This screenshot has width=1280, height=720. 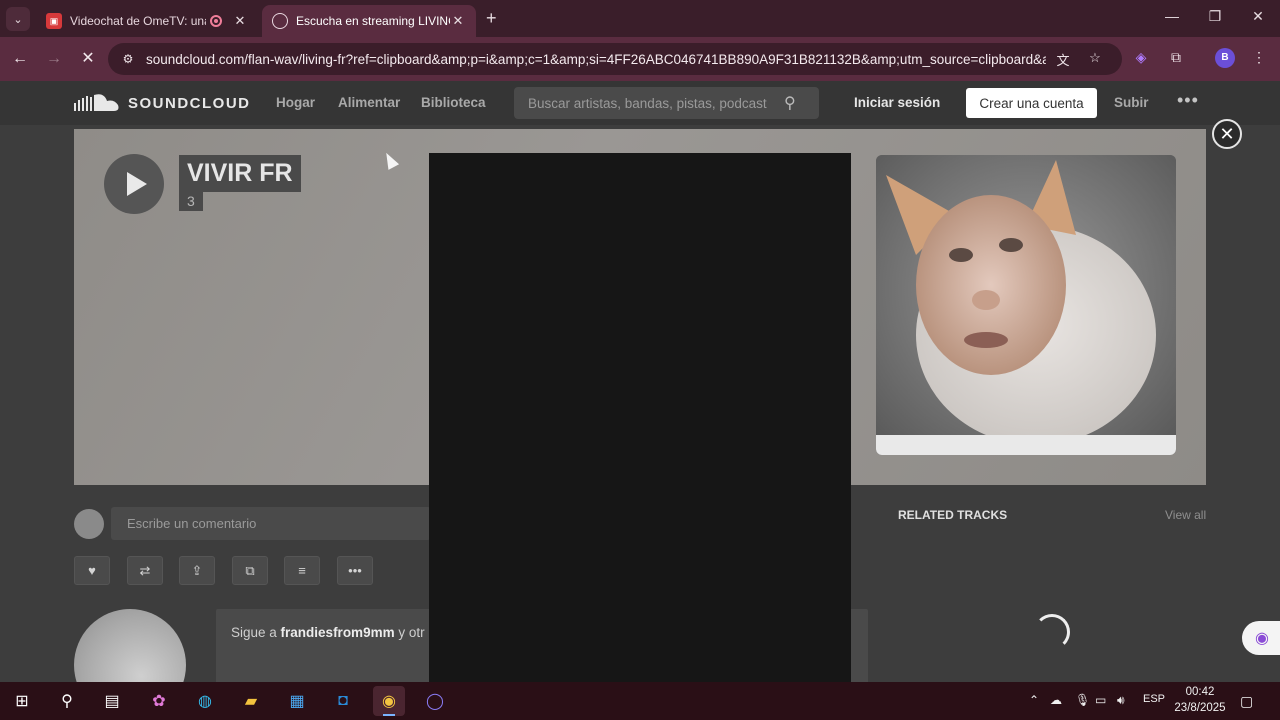 I want to click on ometv-favicon-icon: ▣, so click(x=54, y=21).